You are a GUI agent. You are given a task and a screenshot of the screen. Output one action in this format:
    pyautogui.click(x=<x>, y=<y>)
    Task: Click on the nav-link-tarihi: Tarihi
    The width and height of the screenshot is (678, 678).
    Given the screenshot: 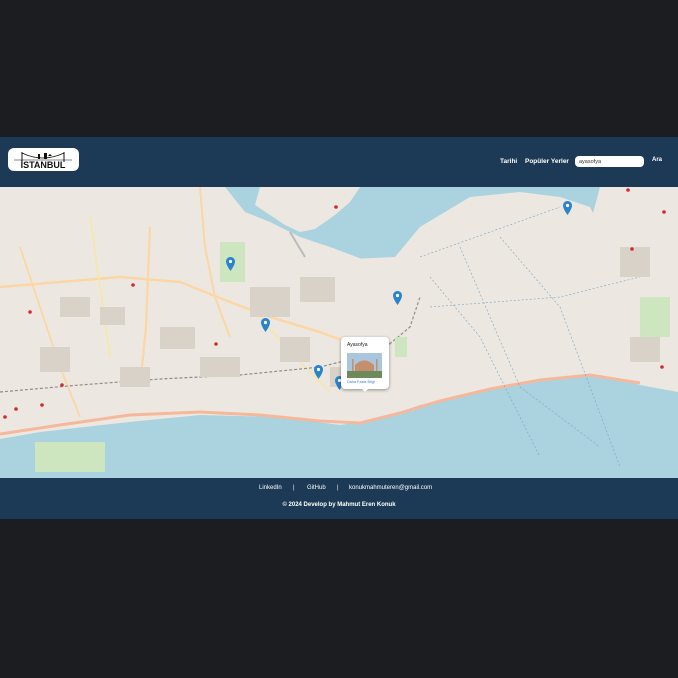 What is the action you would take?
    pyautogui.click(x=508, y=161)
    